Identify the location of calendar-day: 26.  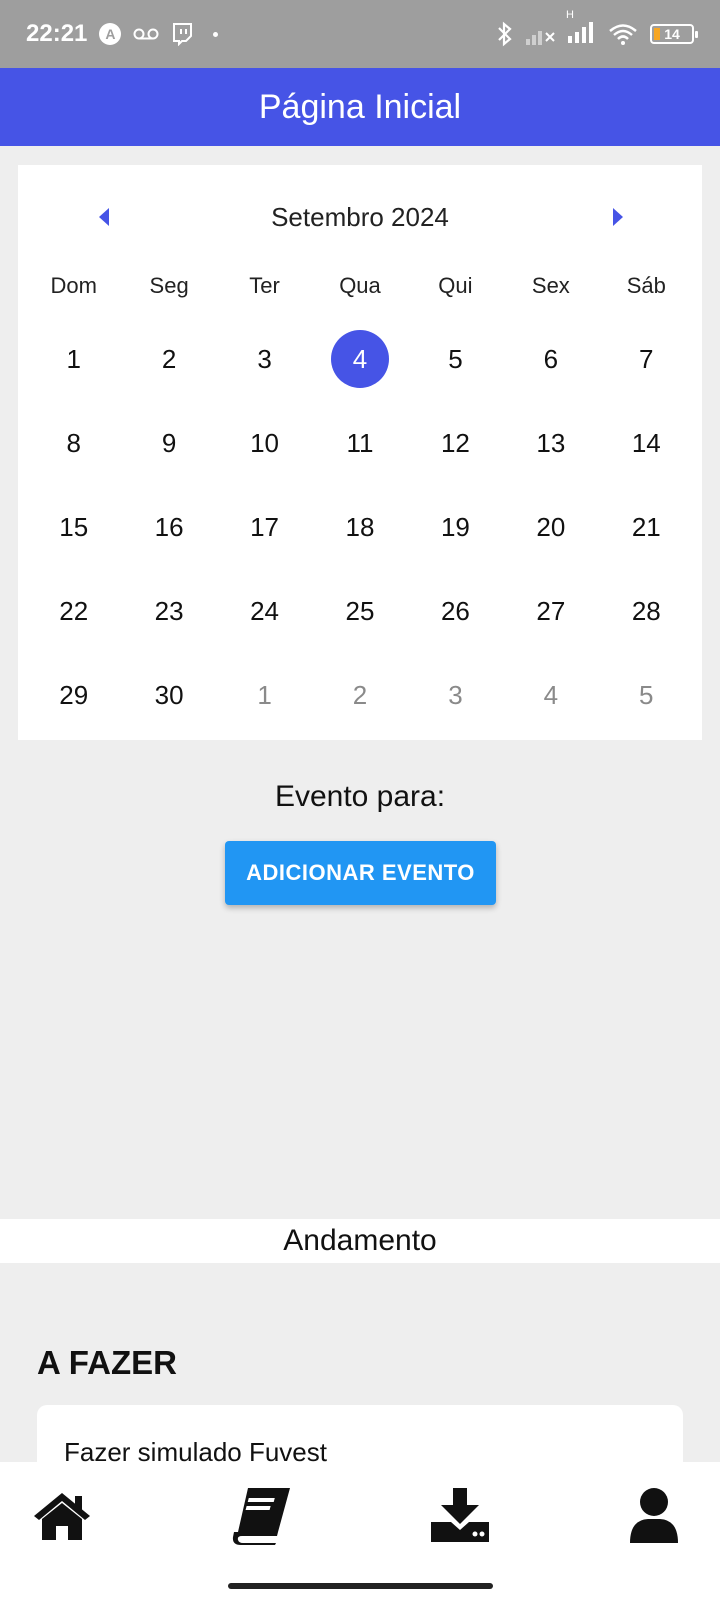
(455, 611).